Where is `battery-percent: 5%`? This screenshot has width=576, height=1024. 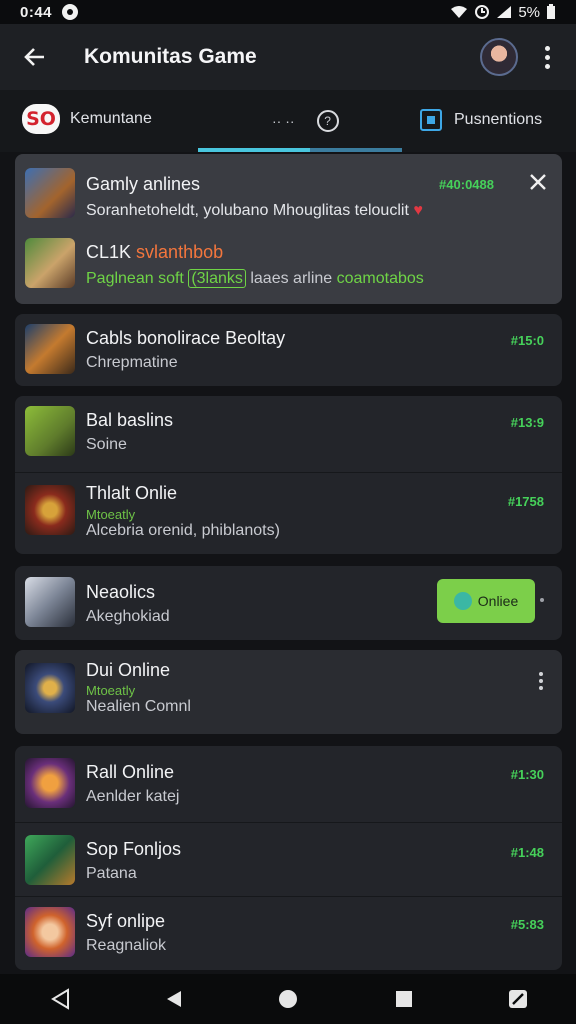 battery-percent: 5% is located at coordinates (529, 12).